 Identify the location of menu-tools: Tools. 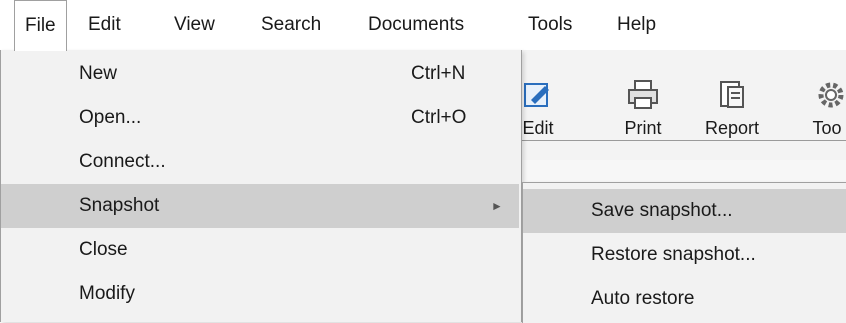
(550, 25).